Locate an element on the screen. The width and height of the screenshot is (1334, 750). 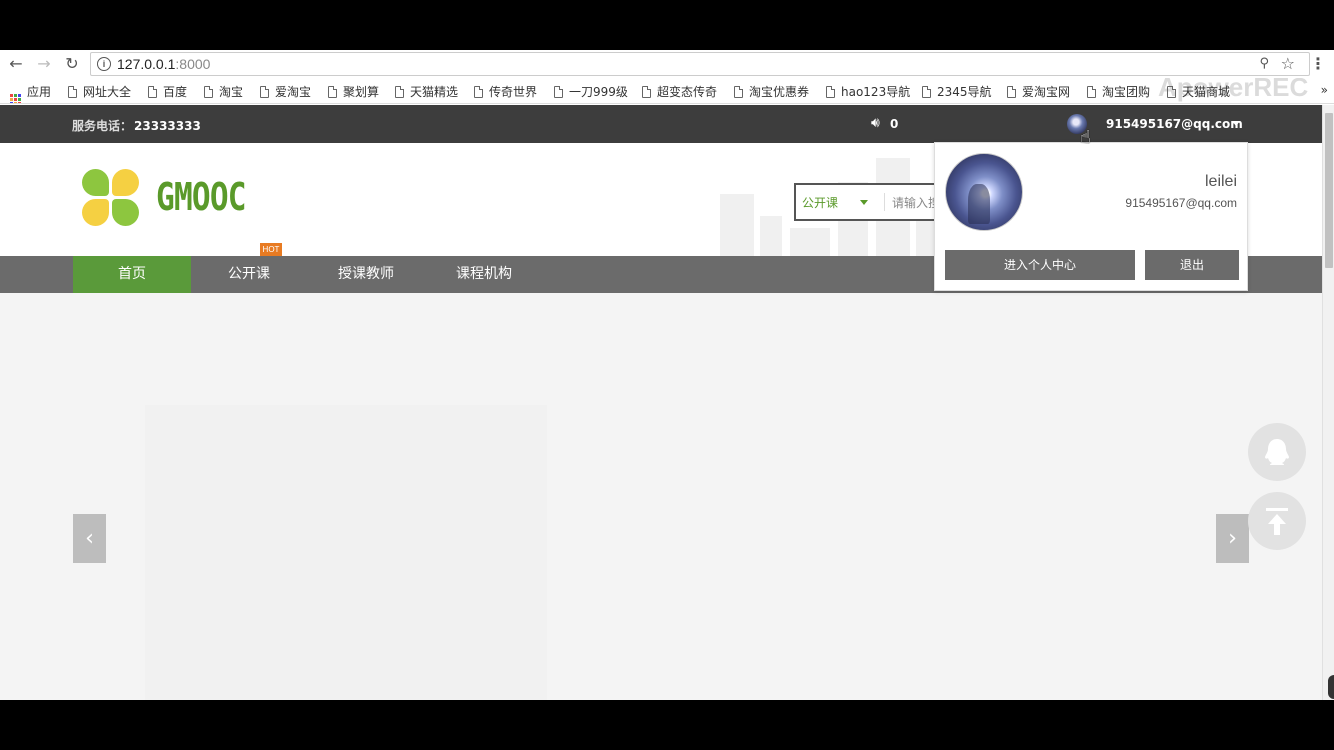
username: leilei is located at coordinates (1220, 181).